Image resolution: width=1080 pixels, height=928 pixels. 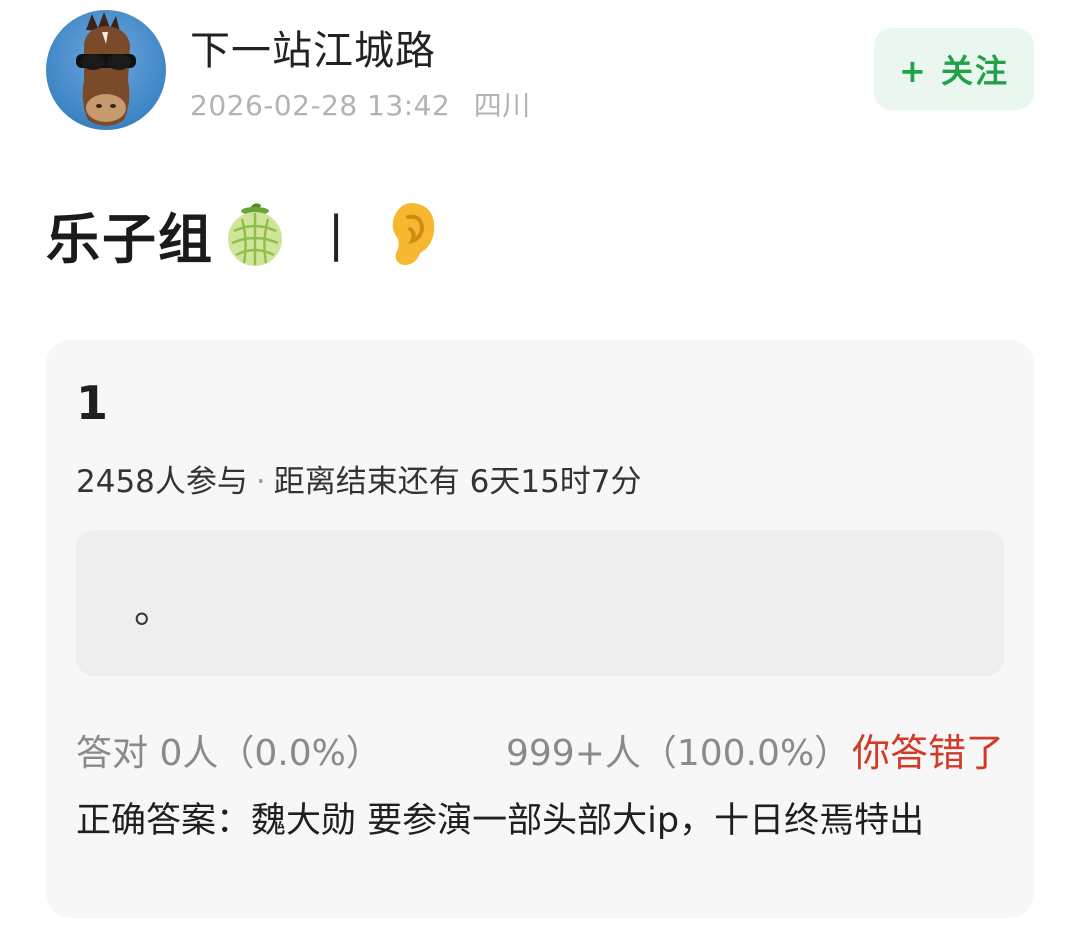 I want to click on post-title-row: 乐子组 |, so click(x=242, y=234).